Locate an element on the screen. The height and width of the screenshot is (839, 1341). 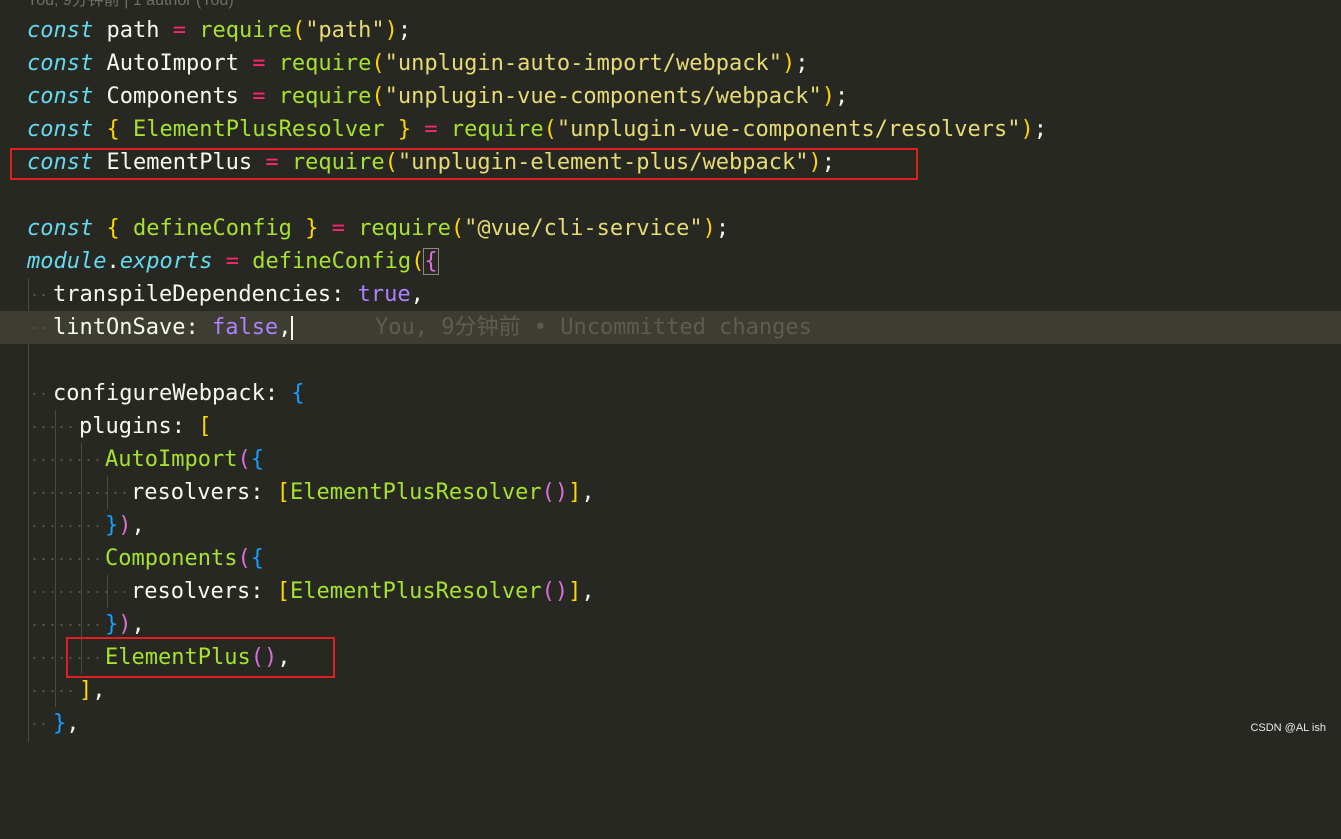
identifier: AutoImport is located at coordinates (173, 63).